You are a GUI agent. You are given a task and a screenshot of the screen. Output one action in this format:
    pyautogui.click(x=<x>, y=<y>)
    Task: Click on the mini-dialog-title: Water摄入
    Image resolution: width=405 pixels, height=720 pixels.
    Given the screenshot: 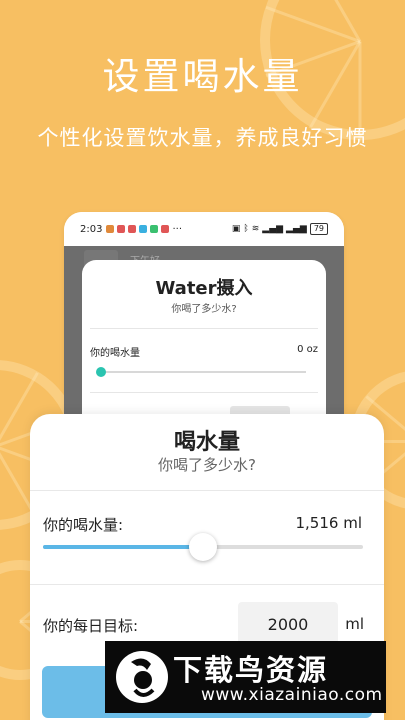 What is the action you would take?
    pyautogui.click(x=204, y=288)
    